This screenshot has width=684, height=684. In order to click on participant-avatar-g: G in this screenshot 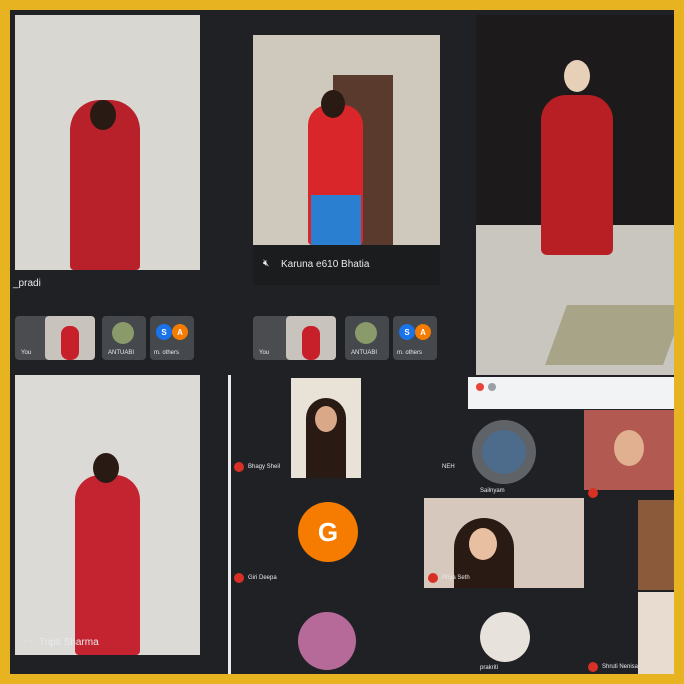, I will do `click(328, 532)`.